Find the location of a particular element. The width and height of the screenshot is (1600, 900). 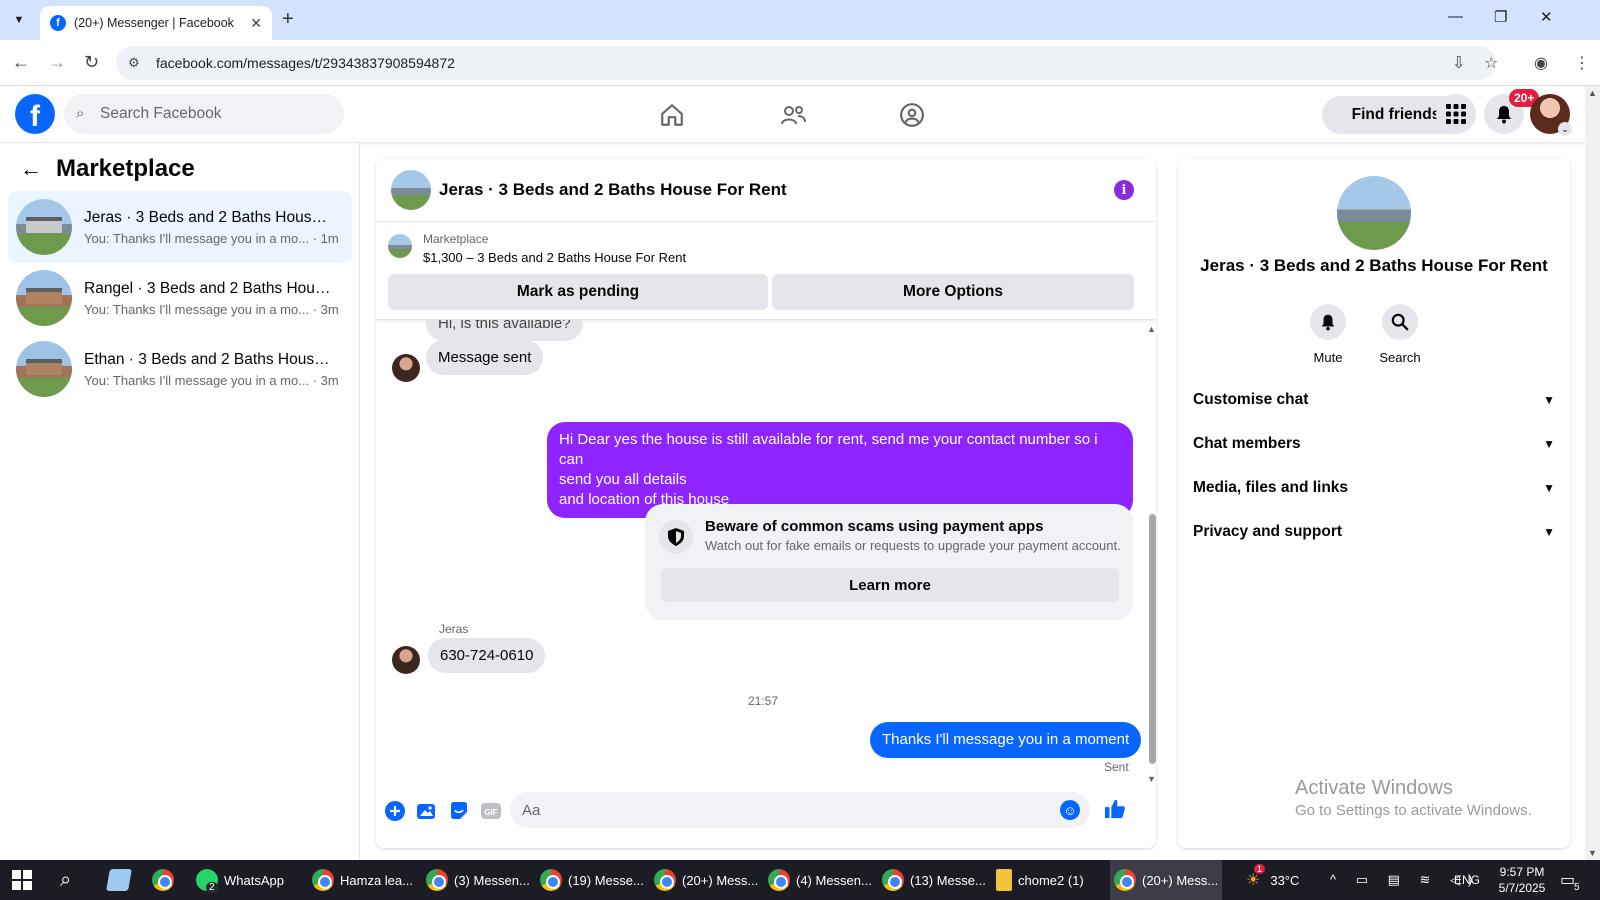

scrollbar-thumb is located at coordinates (1152, 639).